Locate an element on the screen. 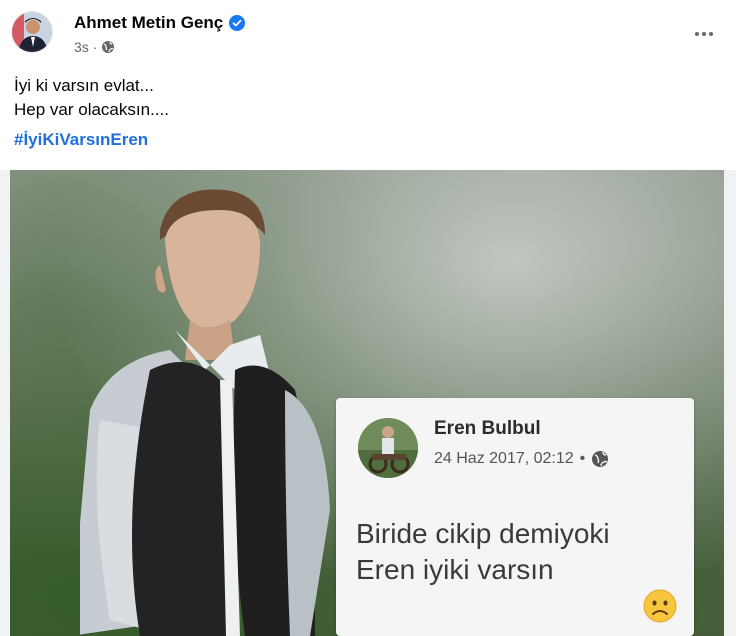  card-text: Biride cikip demiyoki Eren iyiki varsın is located at coordinates (516, 569).